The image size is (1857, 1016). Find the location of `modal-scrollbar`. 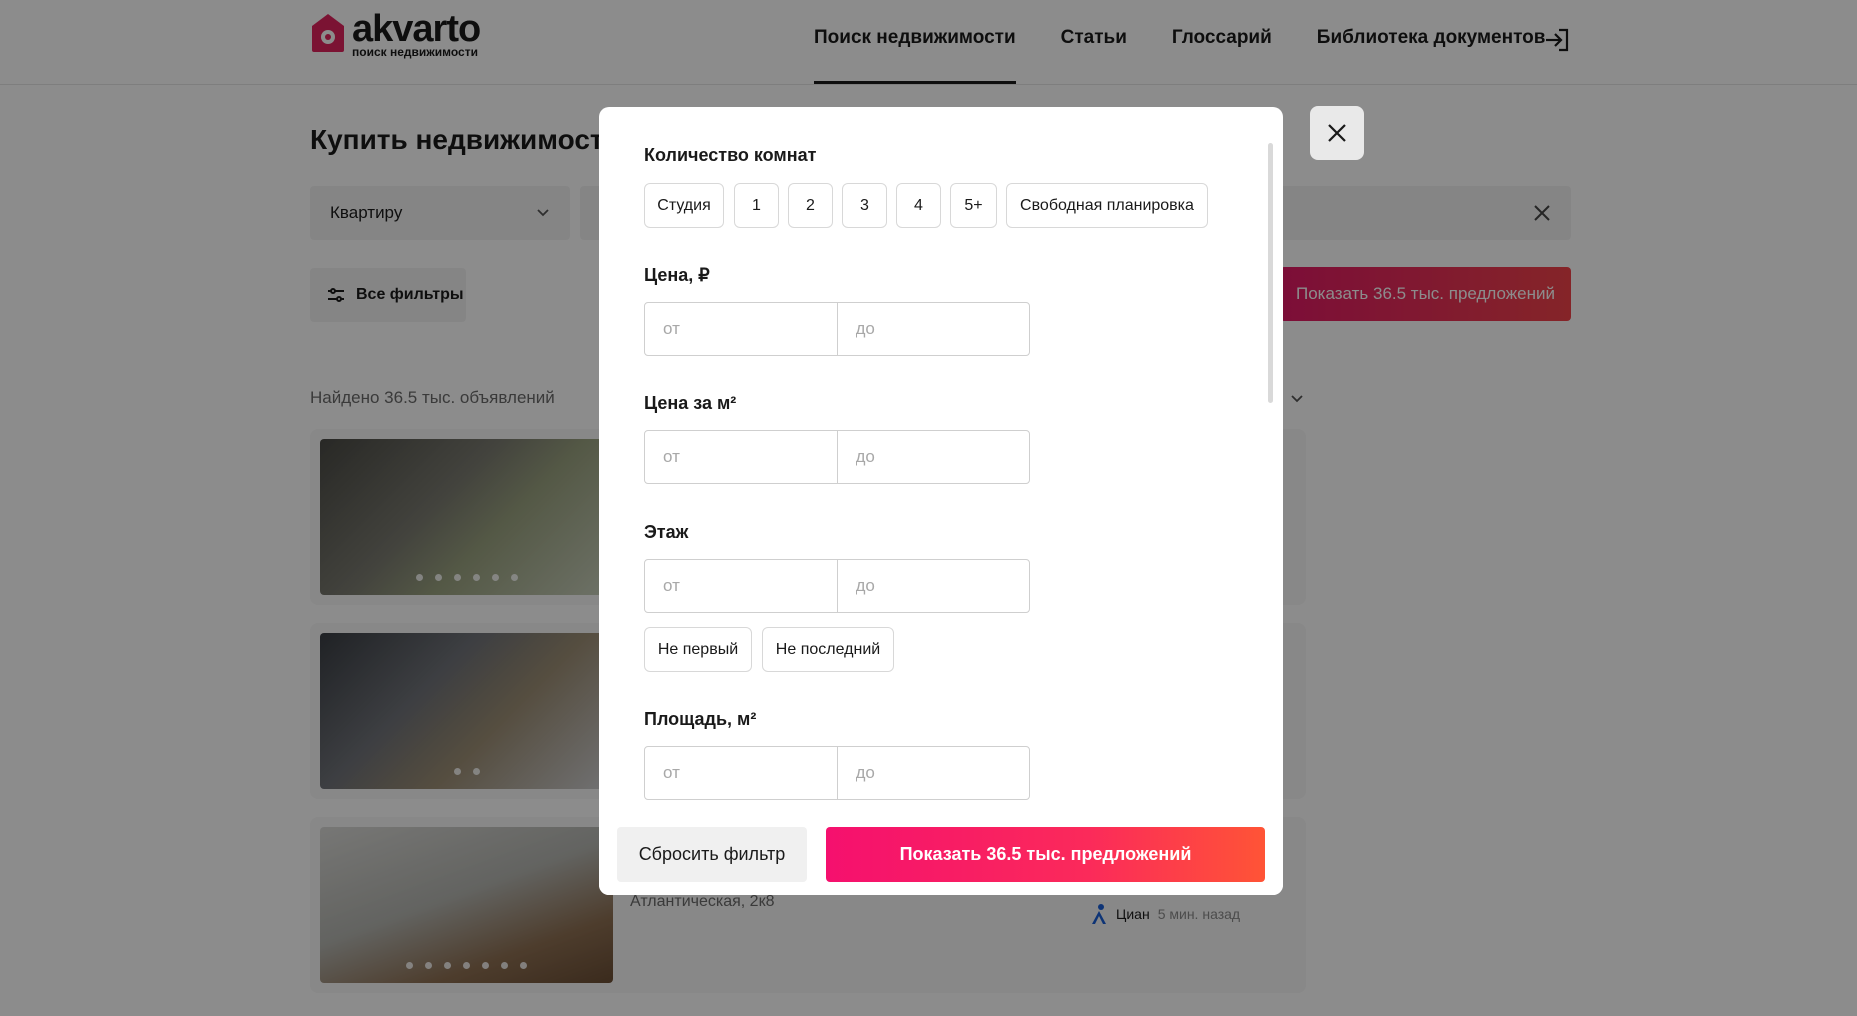

modal-scrollbar is located at coordinates (1270, 273).